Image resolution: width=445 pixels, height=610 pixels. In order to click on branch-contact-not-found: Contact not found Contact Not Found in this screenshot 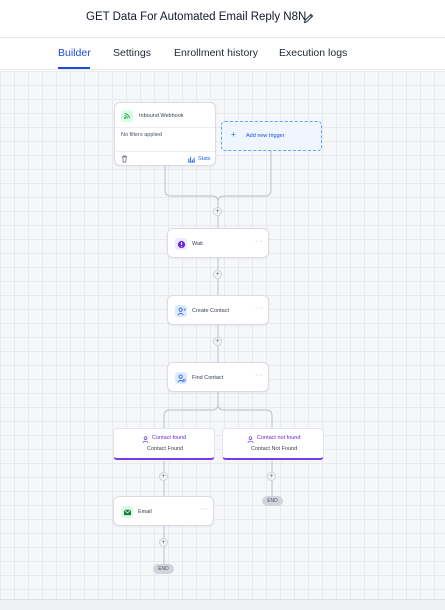, I will do `click(273, 444)`.